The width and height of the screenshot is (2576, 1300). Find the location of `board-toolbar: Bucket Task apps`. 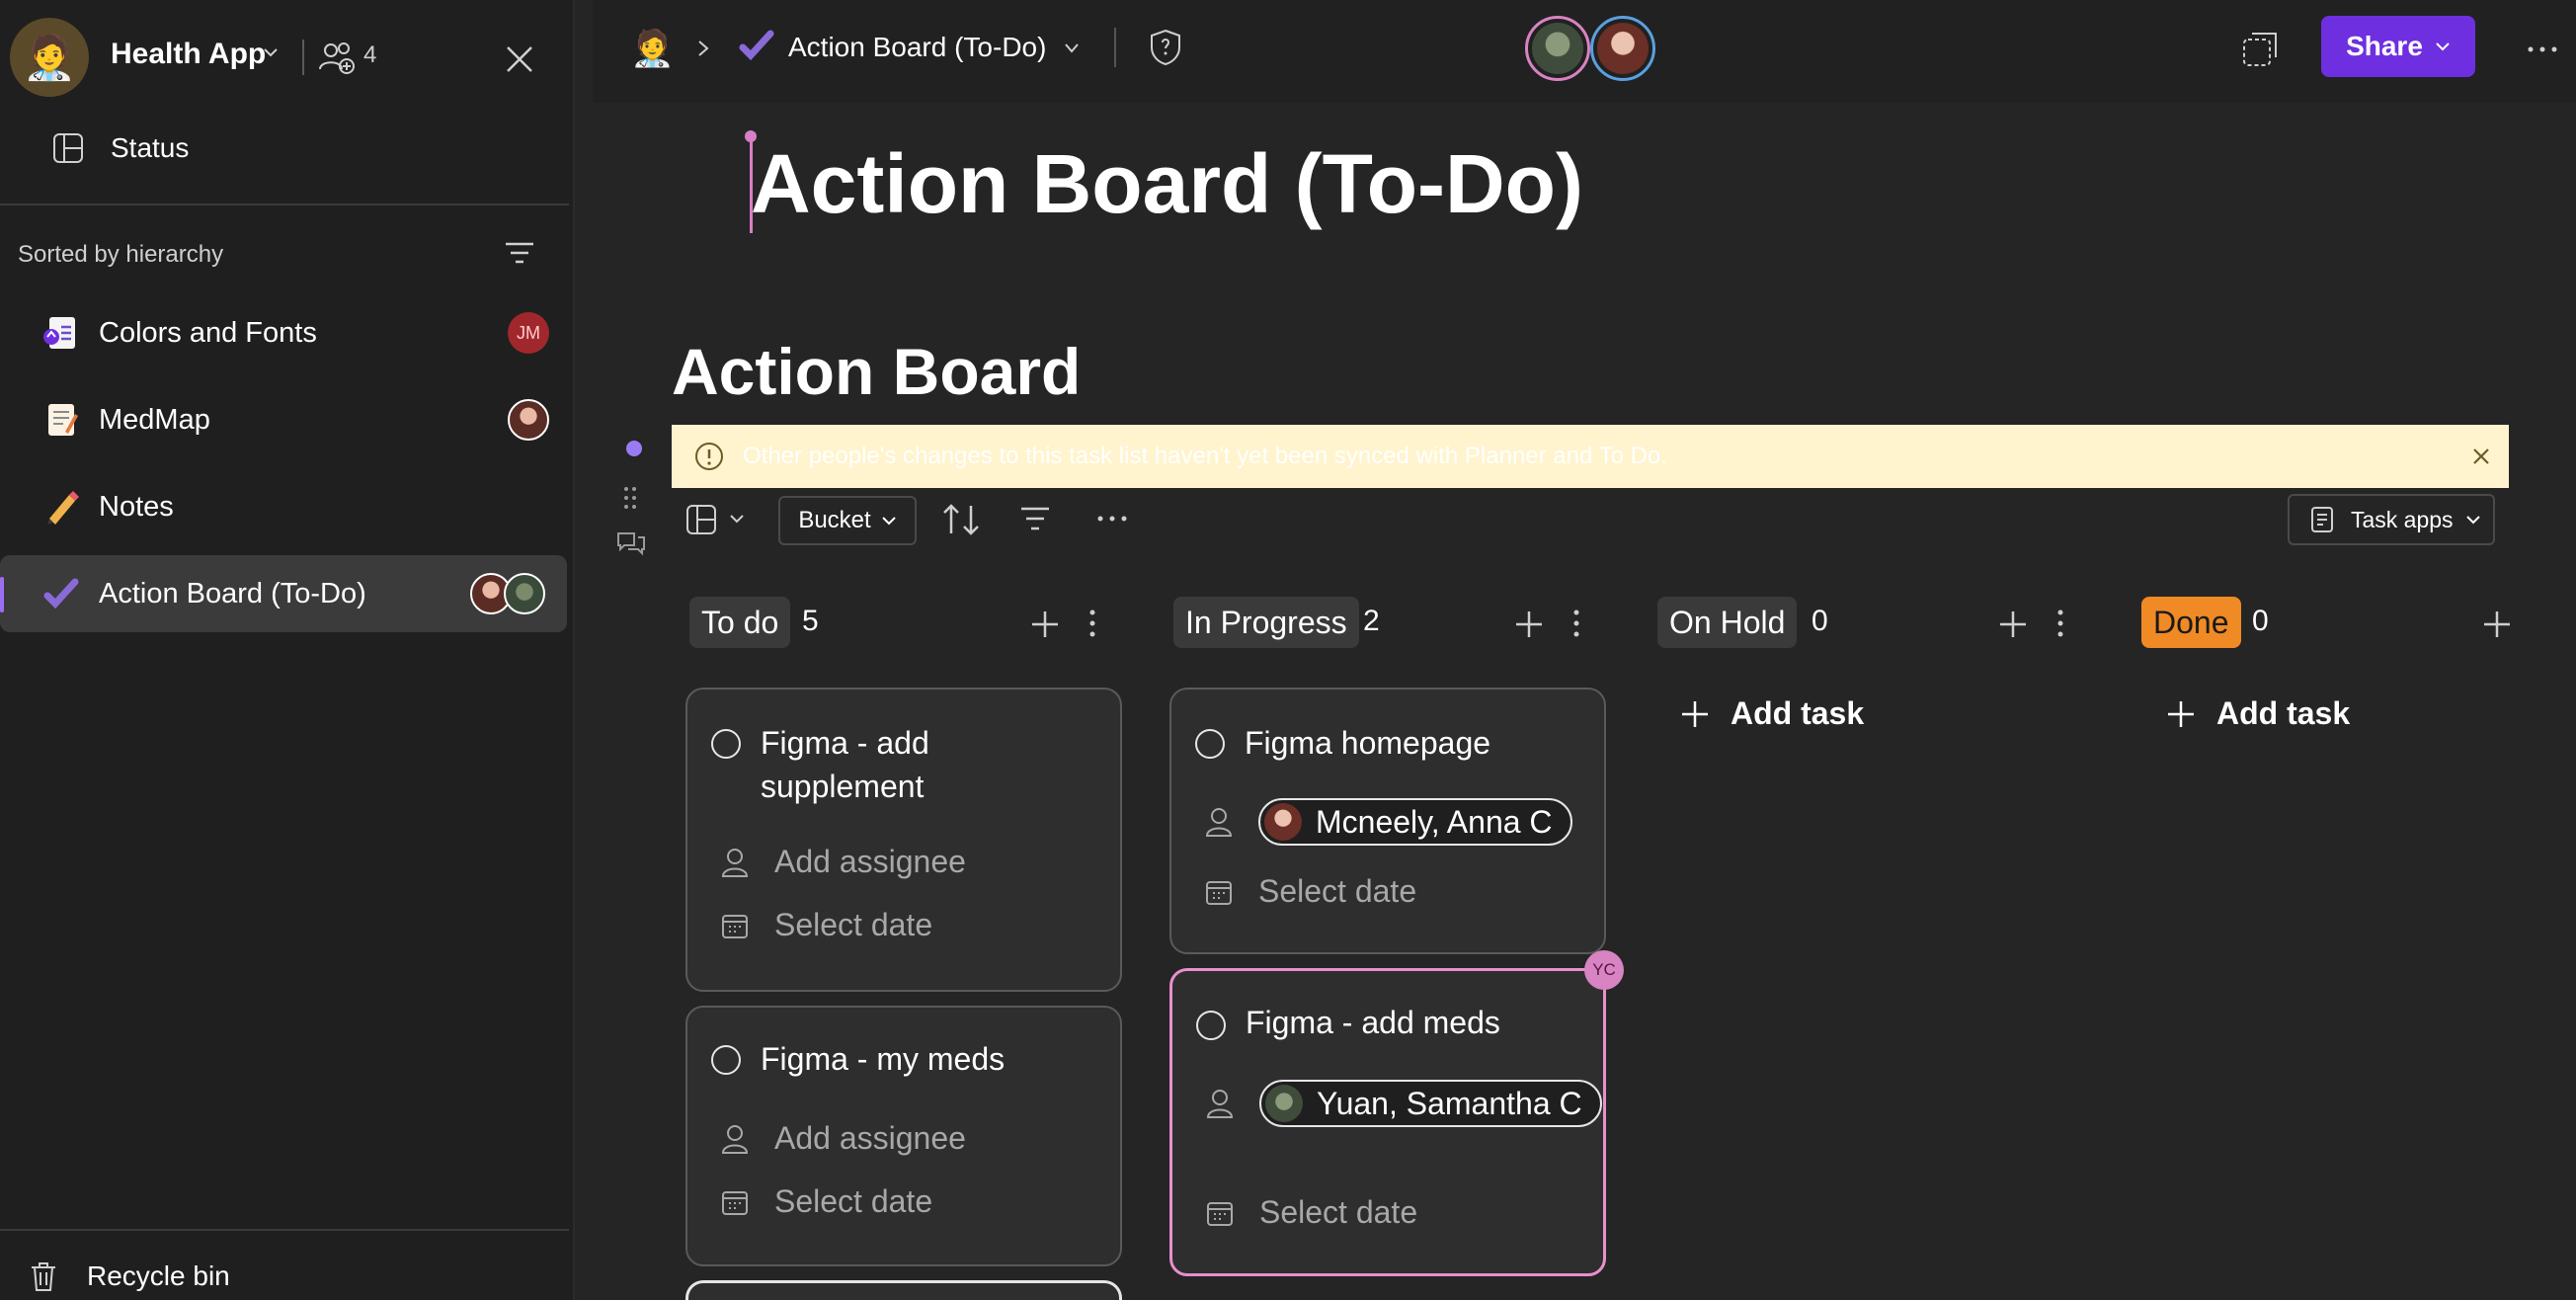

board-toolbar: Bucket Task apps is located at coordinates (1590, 520).